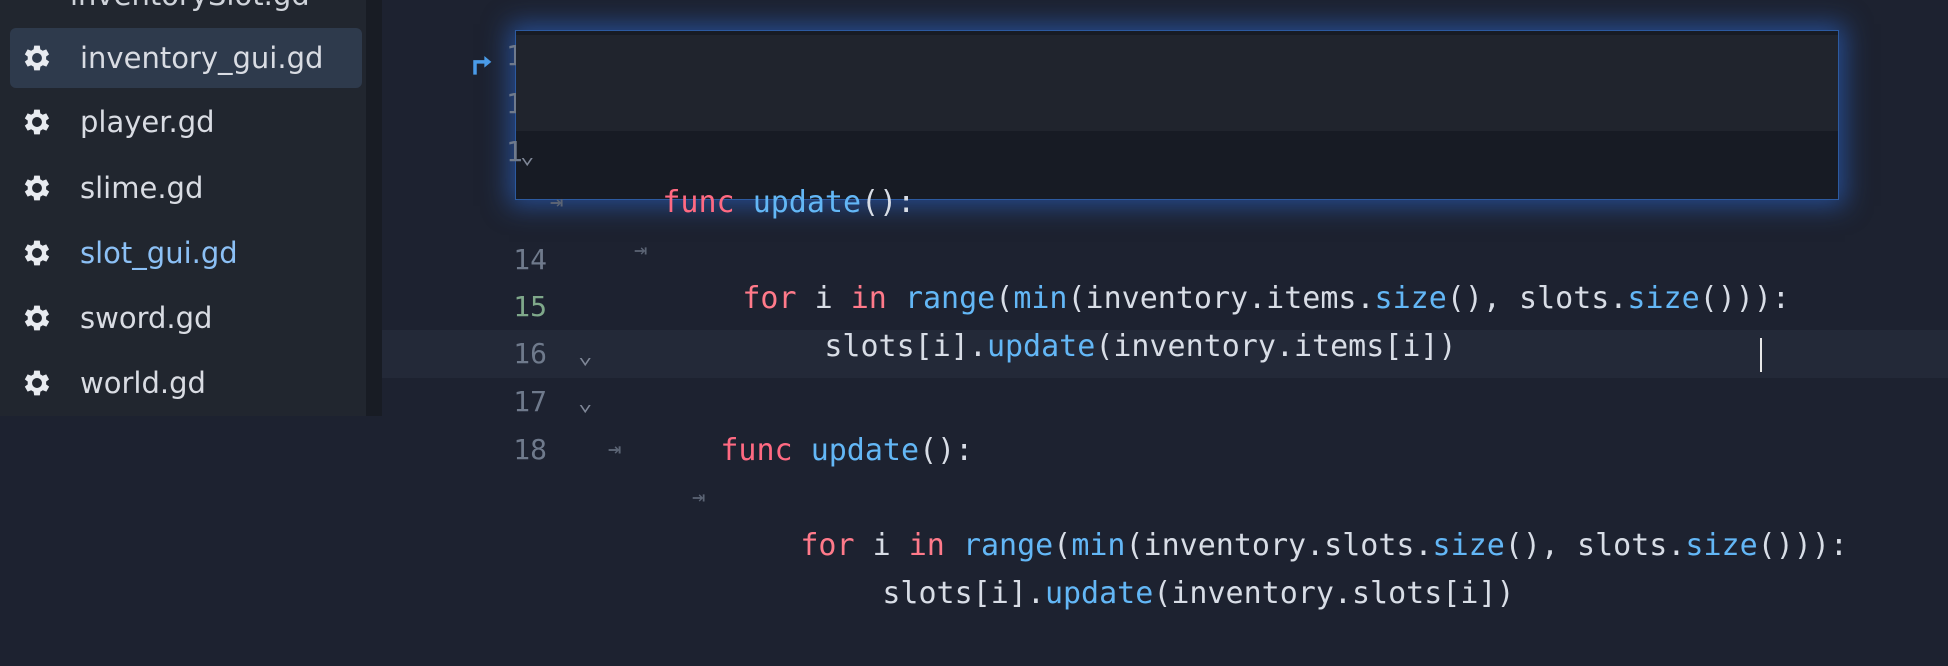  I want to click on file-item-sword: sword.gd, so click(186, 318).